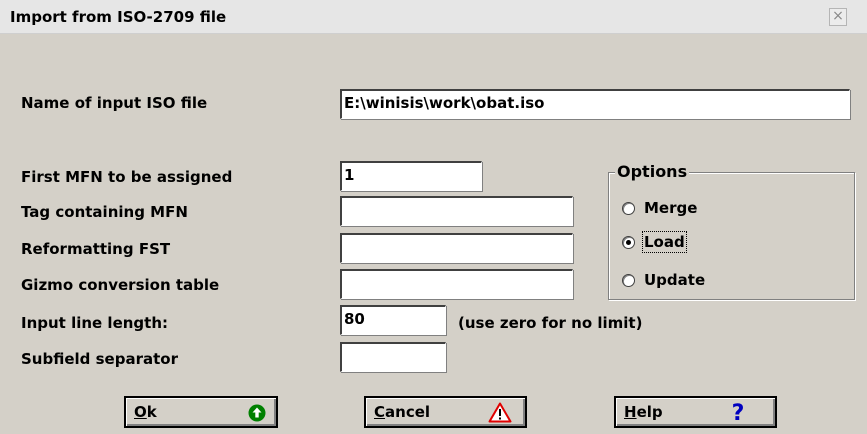 Image resolution: width=867 pixels, height=434 pixels. I want to click on update-radio: Update, so click(663, 280).